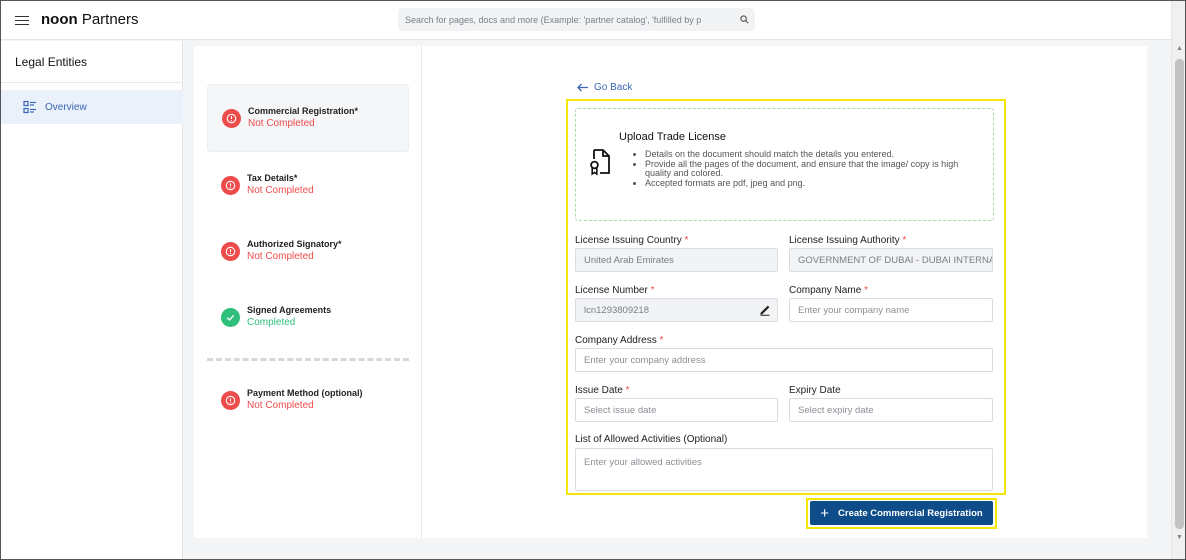 The height and width of the screenshot is (560, 1186). What do you see at coordinates (289, 310) in the screenshot?
I see `step-name: Signed Agreements` at bounding box center [289, 310].